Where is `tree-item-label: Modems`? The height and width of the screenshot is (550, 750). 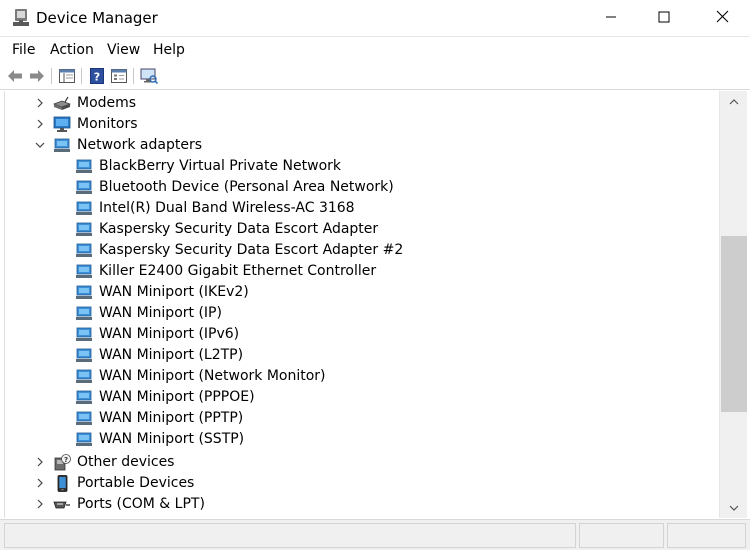
tree-item-label: Modems is located at coordinates (107, 103).